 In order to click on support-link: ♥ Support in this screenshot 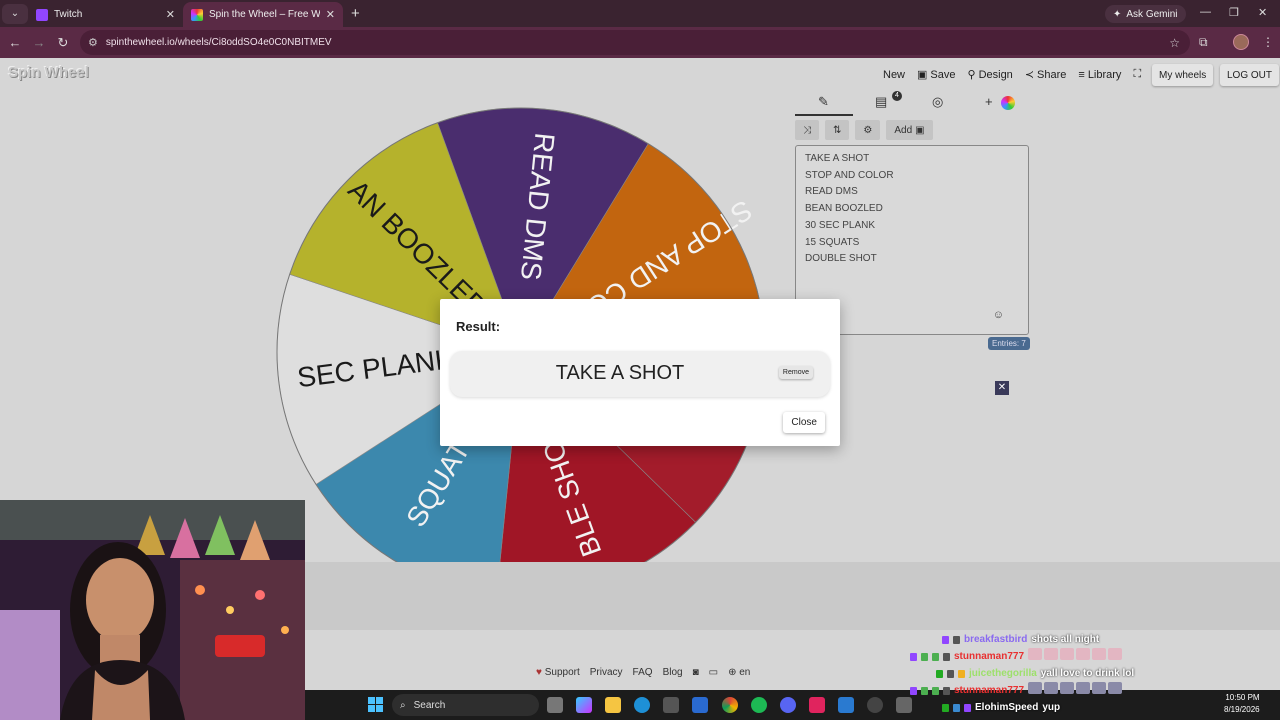, I will do `click(558, 672)`.